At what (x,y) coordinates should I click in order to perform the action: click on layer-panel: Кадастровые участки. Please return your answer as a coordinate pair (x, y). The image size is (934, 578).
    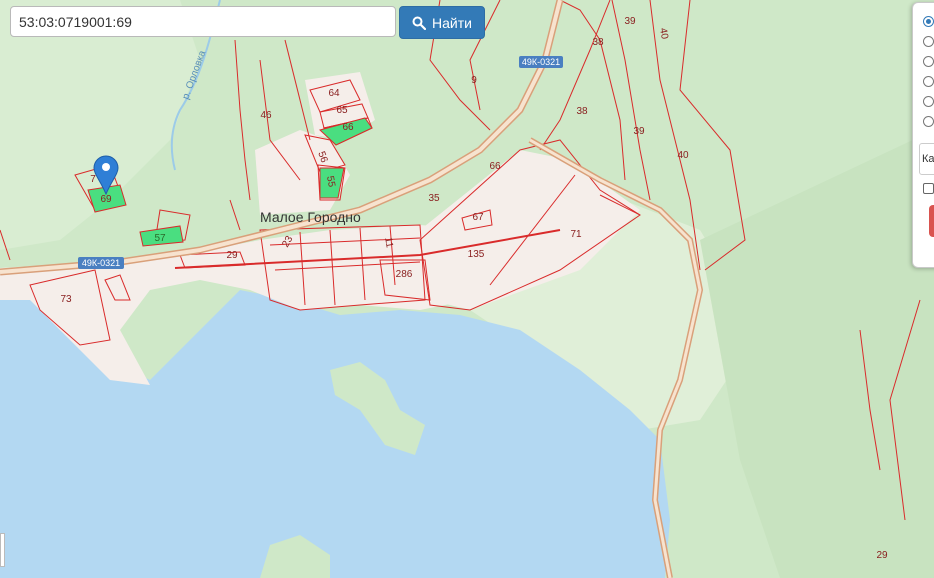
    Looking at the image, I should click on (923, 135).